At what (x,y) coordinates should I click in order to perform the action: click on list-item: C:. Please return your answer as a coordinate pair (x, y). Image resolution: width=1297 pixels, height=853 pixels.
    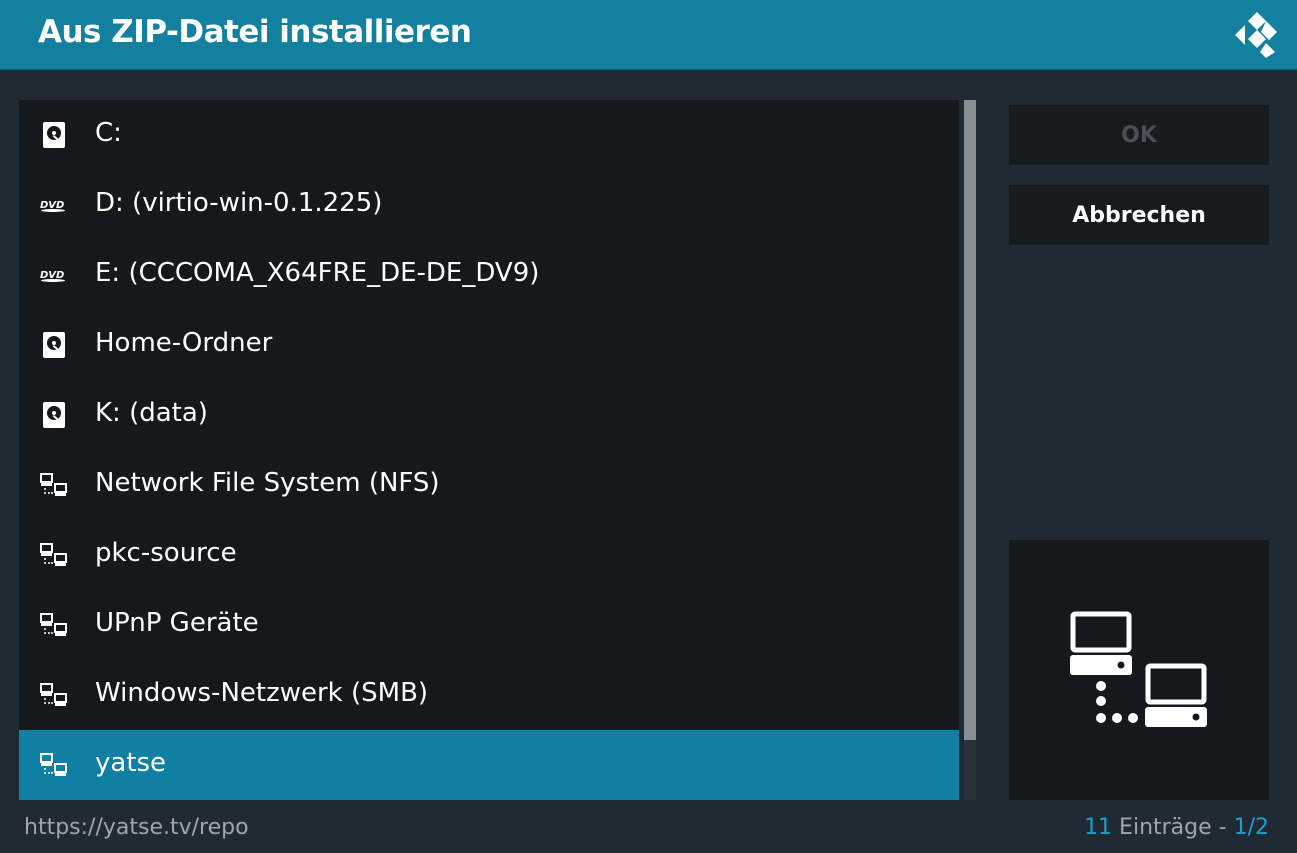
    Looking at the image, I should click on (489, 135).